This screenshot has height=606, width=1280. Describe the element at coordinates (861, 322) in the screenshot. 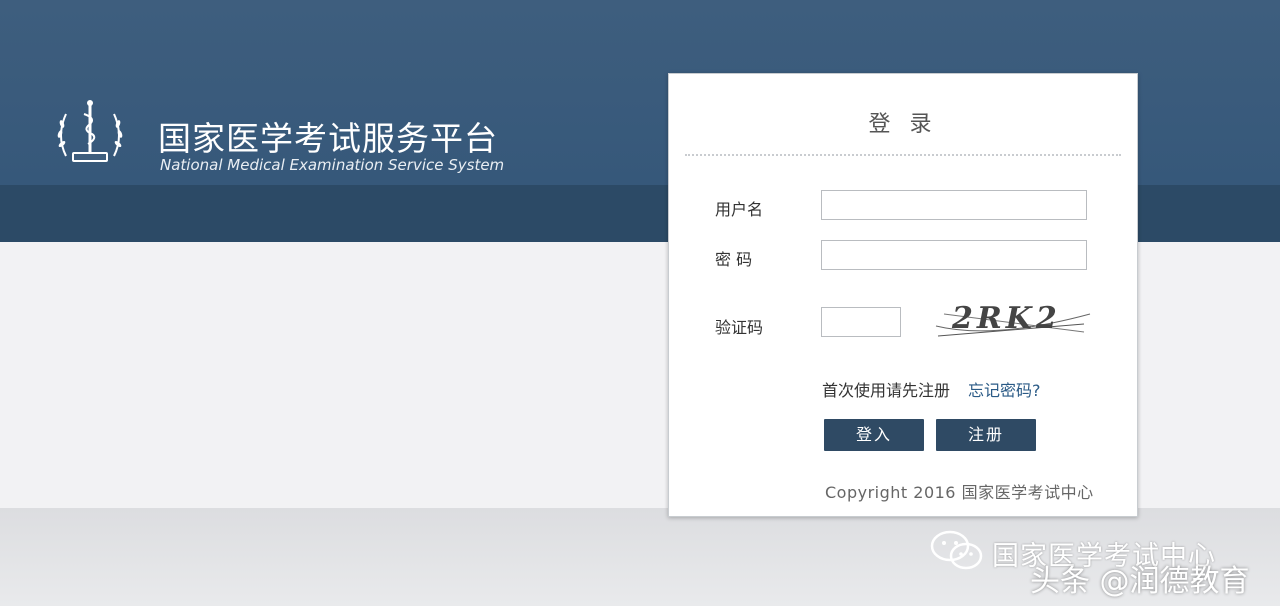

I see `captcha-input` at that location.